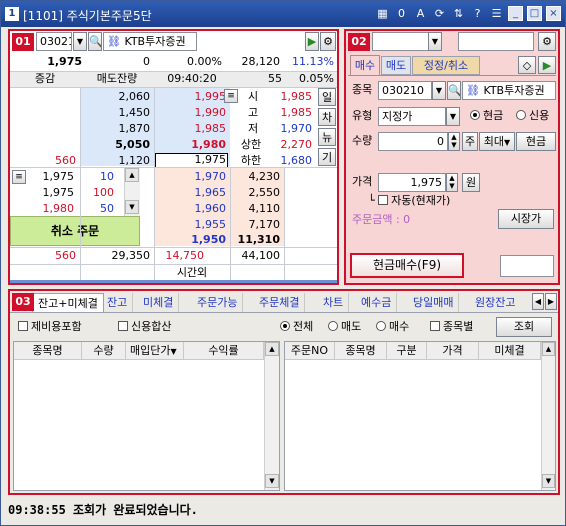 Image resolution: width=566 pixels, height=526 pixels. I want to click on stock-code-input: 030210, so click(54, 41).